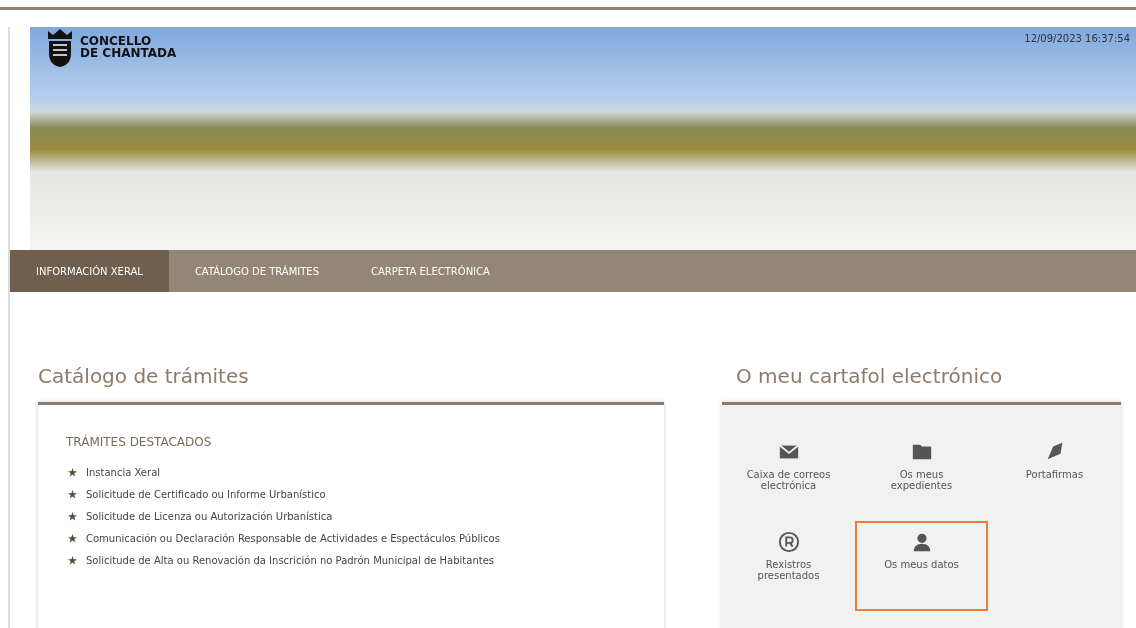 This screenshot has width=1136, height=628. Describe the element at coordinates (116, 41) in the screenshot. I see `logo-text: CONCELLO` at that location.